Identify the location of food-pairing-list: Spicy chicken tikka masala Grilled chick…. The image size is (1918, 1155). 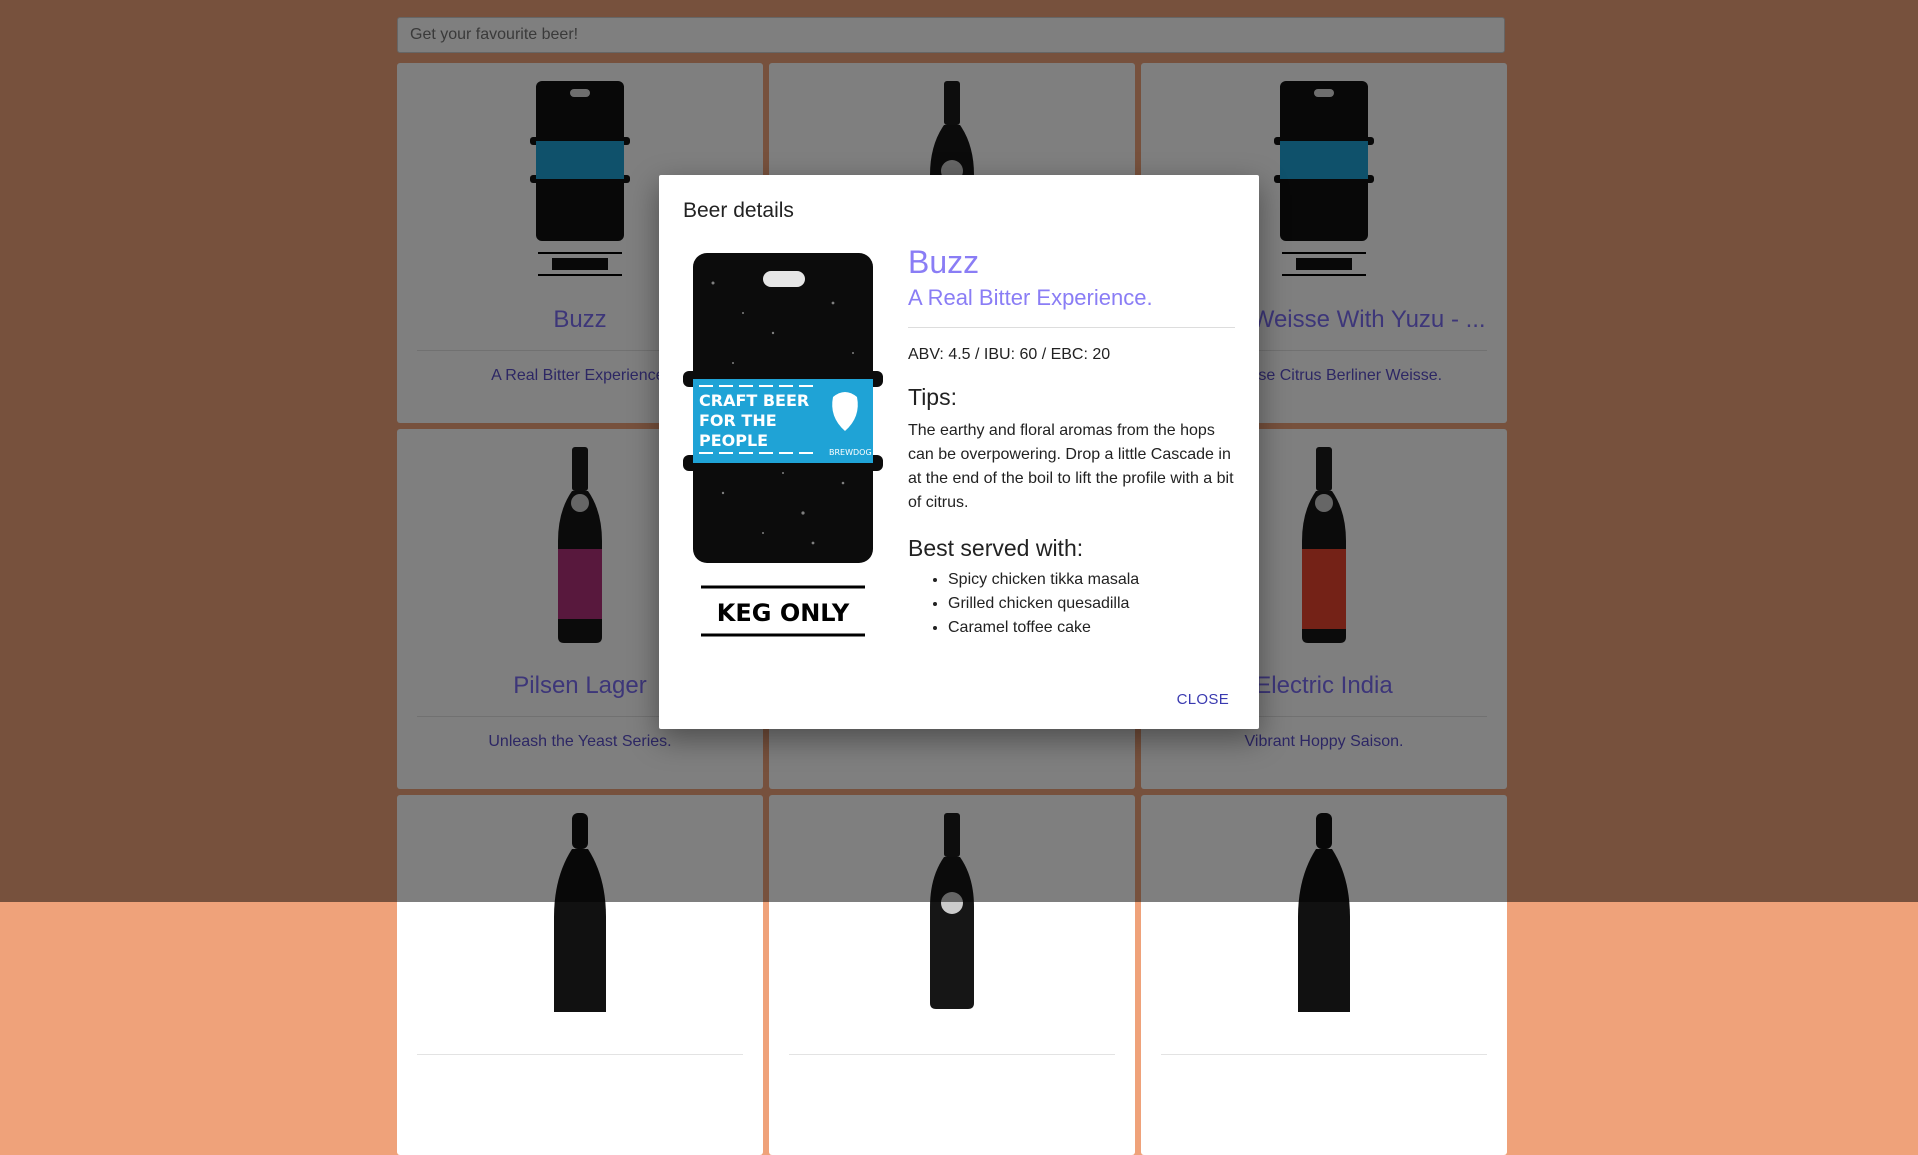
(1071, 604).